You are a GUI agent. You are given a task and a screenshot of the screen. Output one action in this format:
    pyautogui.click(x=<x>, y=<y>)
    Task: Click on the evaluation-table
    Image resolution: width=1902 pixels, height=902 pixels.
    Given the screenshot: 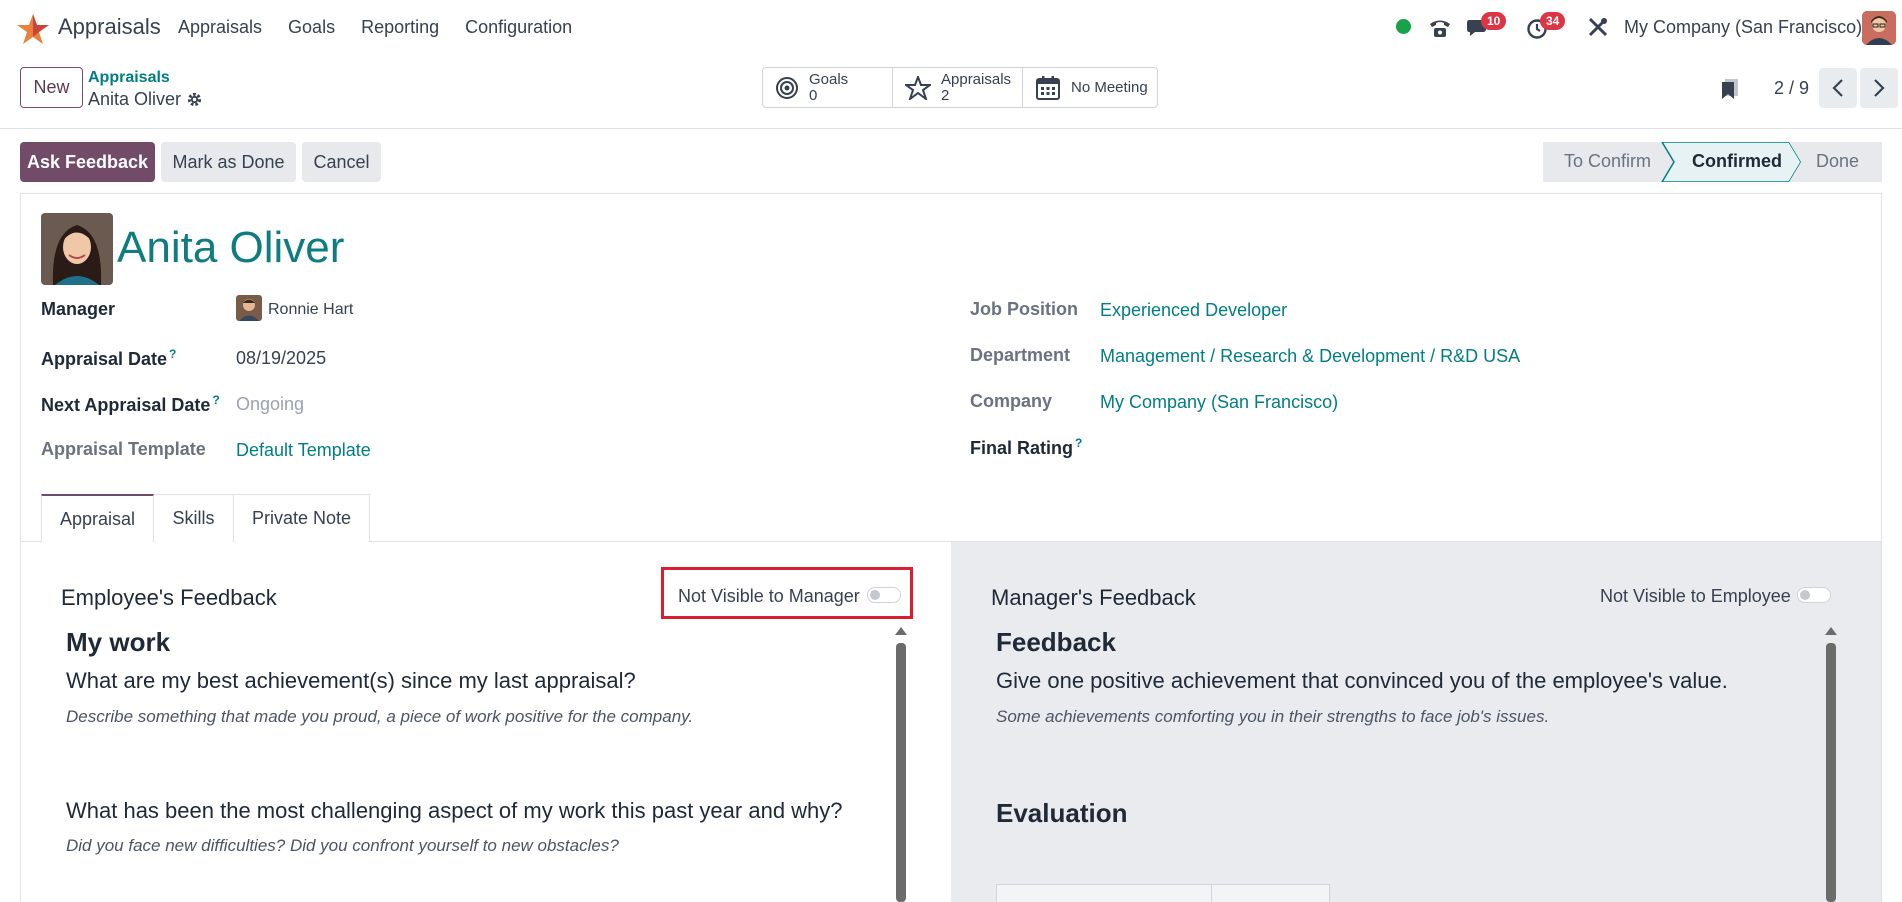 What is the action you would take?
    pyautogui.click(x=1163, y=893)
    